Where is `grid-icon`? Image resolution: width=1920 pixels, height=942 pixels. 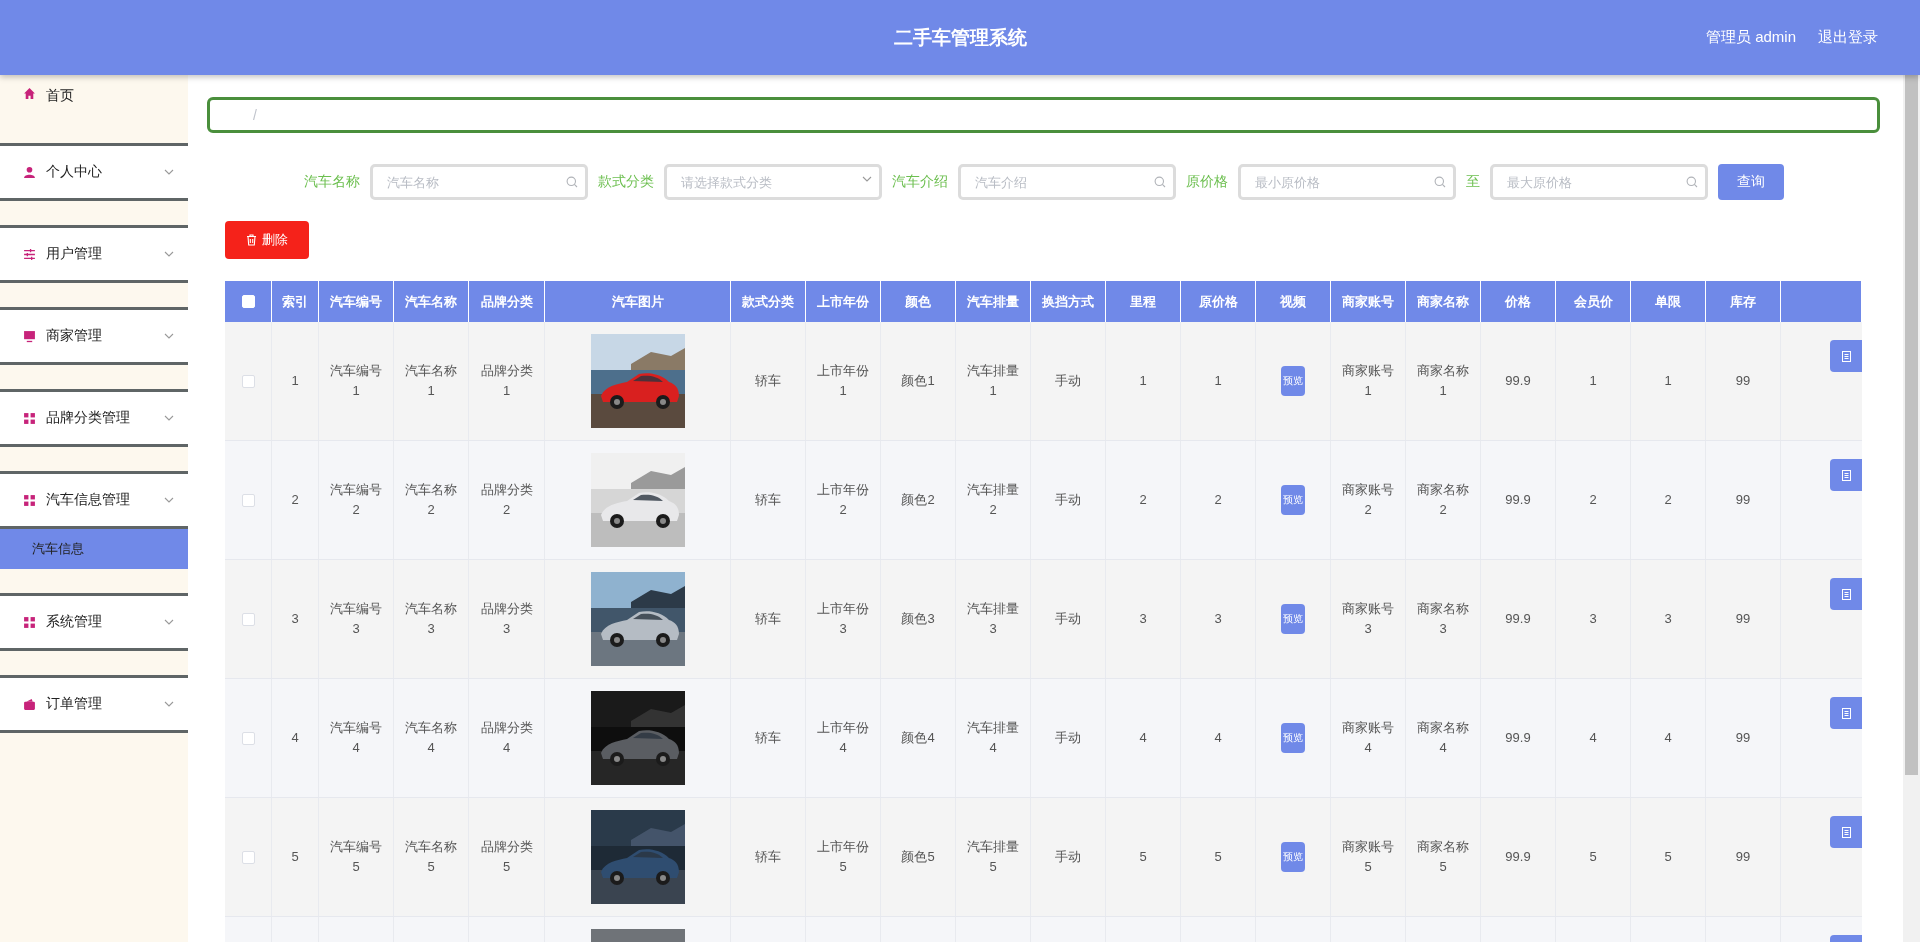
grid-icon is located at coordinates (29, 622).